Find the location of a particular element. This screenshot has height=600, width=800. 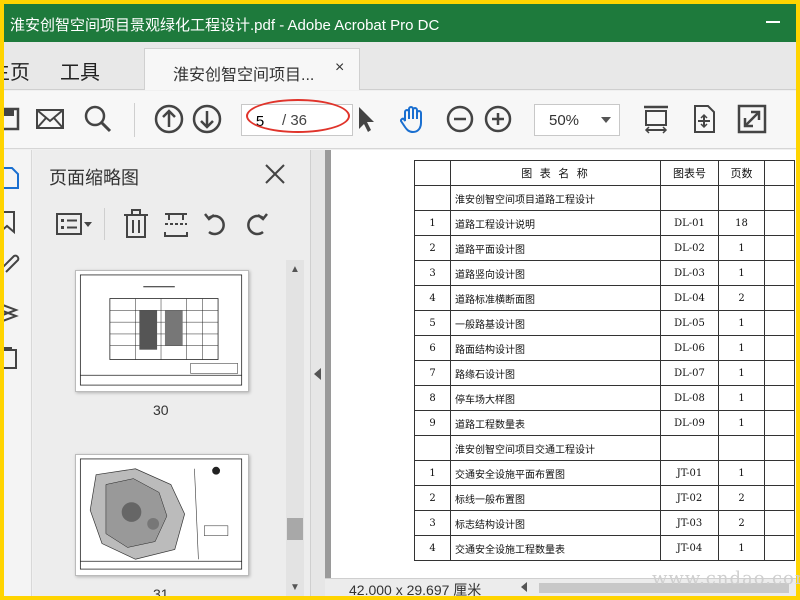

table-row: 5 一般路基设计图 DL-05 1 is located at coordinates (604, 323).